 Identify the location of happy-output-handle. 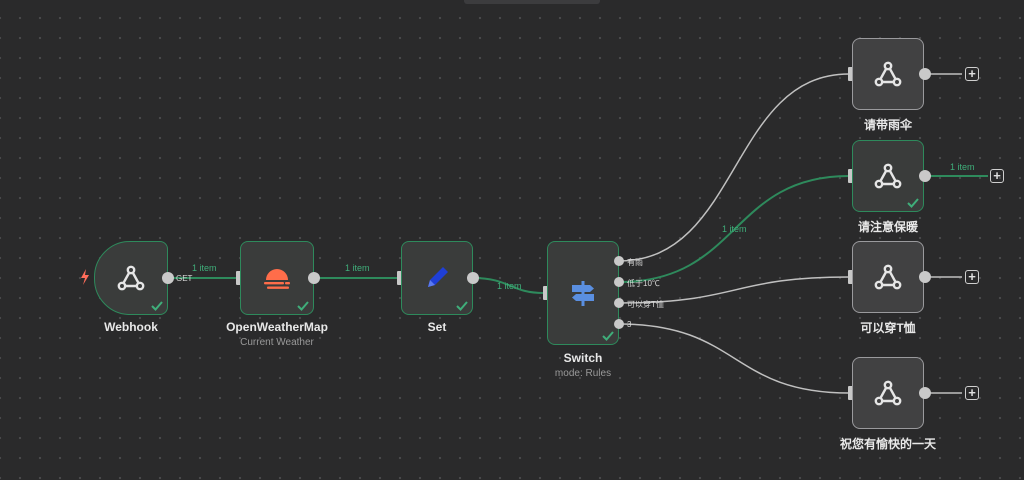
(925, 393).